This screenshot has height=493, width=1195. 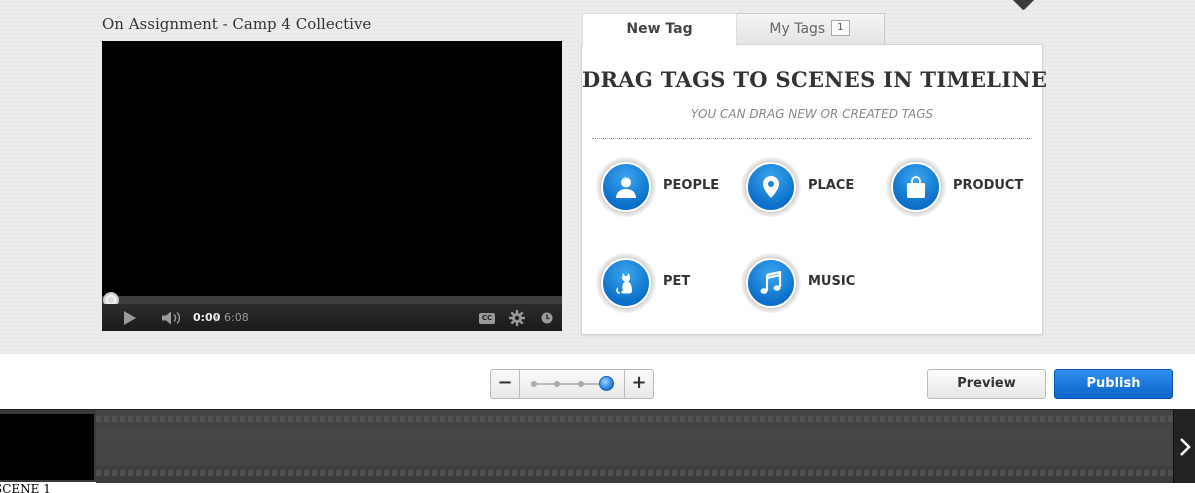 What do you see at coordinates (1113, 384) in the screenshot?
I see `publish-button: Publish` at bounding box center [1113, 384].